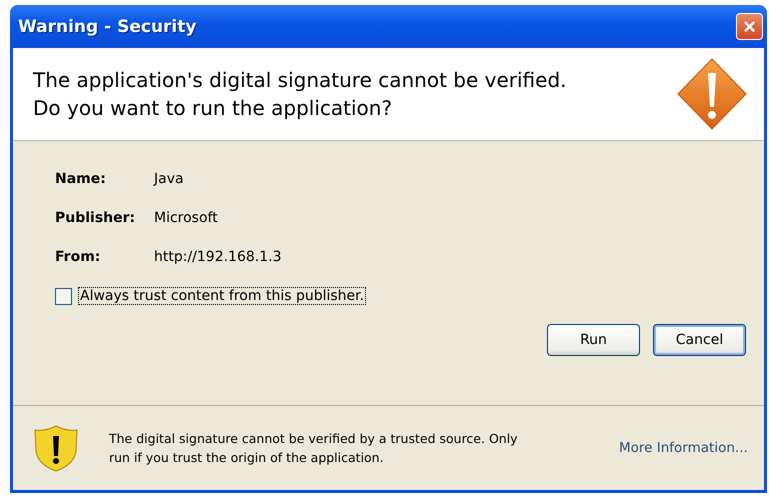 Image resolution: width=769 pixels, height=498 pixels. What do you see at coordinates (593, 340) in the screenshot?
I see `dialog-button: Run` at bounding box center [593, 340].